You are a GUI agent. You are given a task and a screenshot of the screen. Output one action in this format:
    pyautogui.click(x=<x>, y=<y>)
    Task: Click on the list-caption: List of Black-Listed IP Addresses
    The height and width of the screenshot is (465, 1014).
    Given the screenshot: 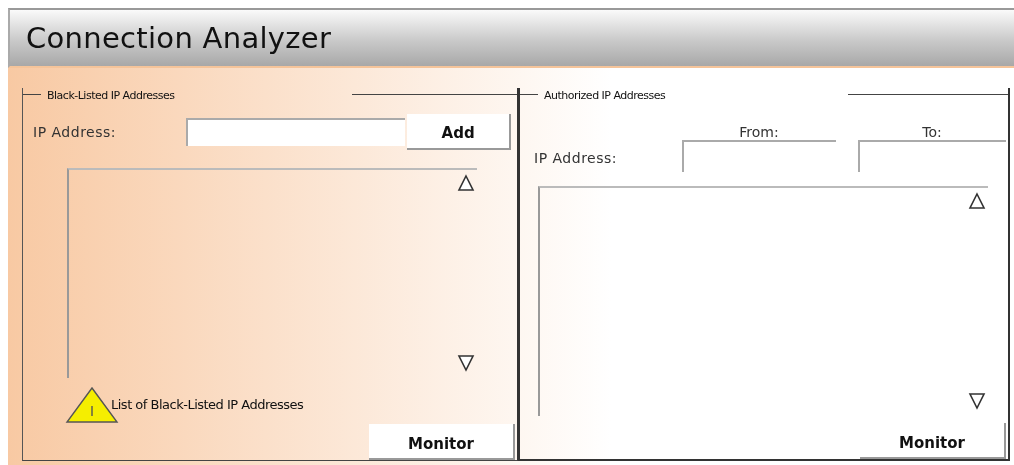 What is the action you would take?
    pyautogui.click(x=207, y=404)
    